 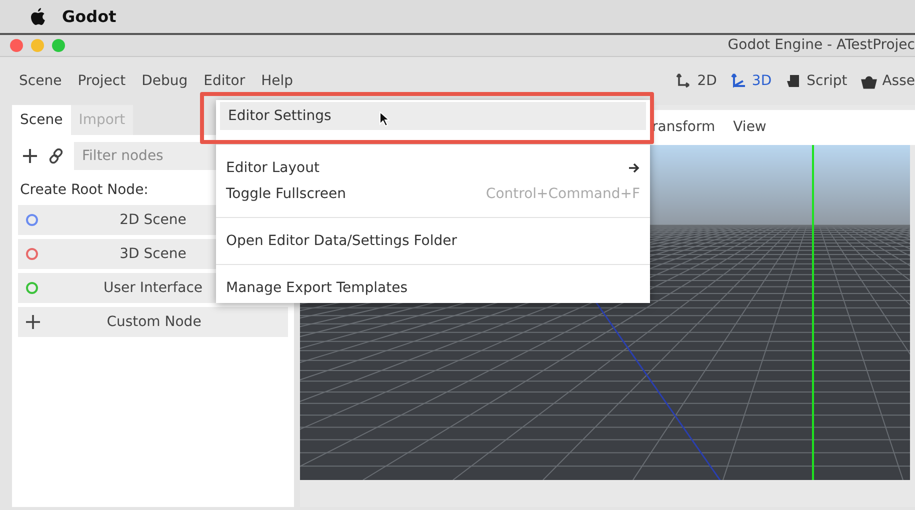 What do you see at coordinates (563, 194) in the screenshot?
I see `shortcut-label: Control+Command+F` at bounding box center [563, 194].